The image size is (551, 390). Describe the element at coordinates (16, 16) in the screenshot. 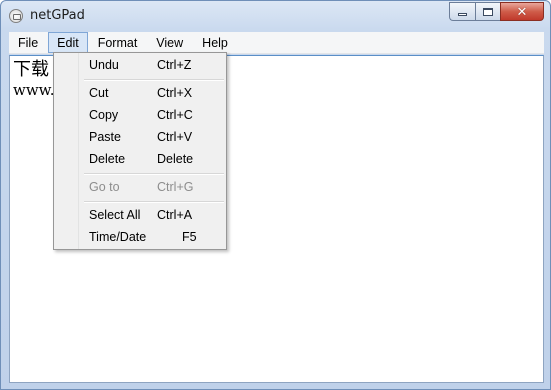

I see `notepad-icon` at that location.